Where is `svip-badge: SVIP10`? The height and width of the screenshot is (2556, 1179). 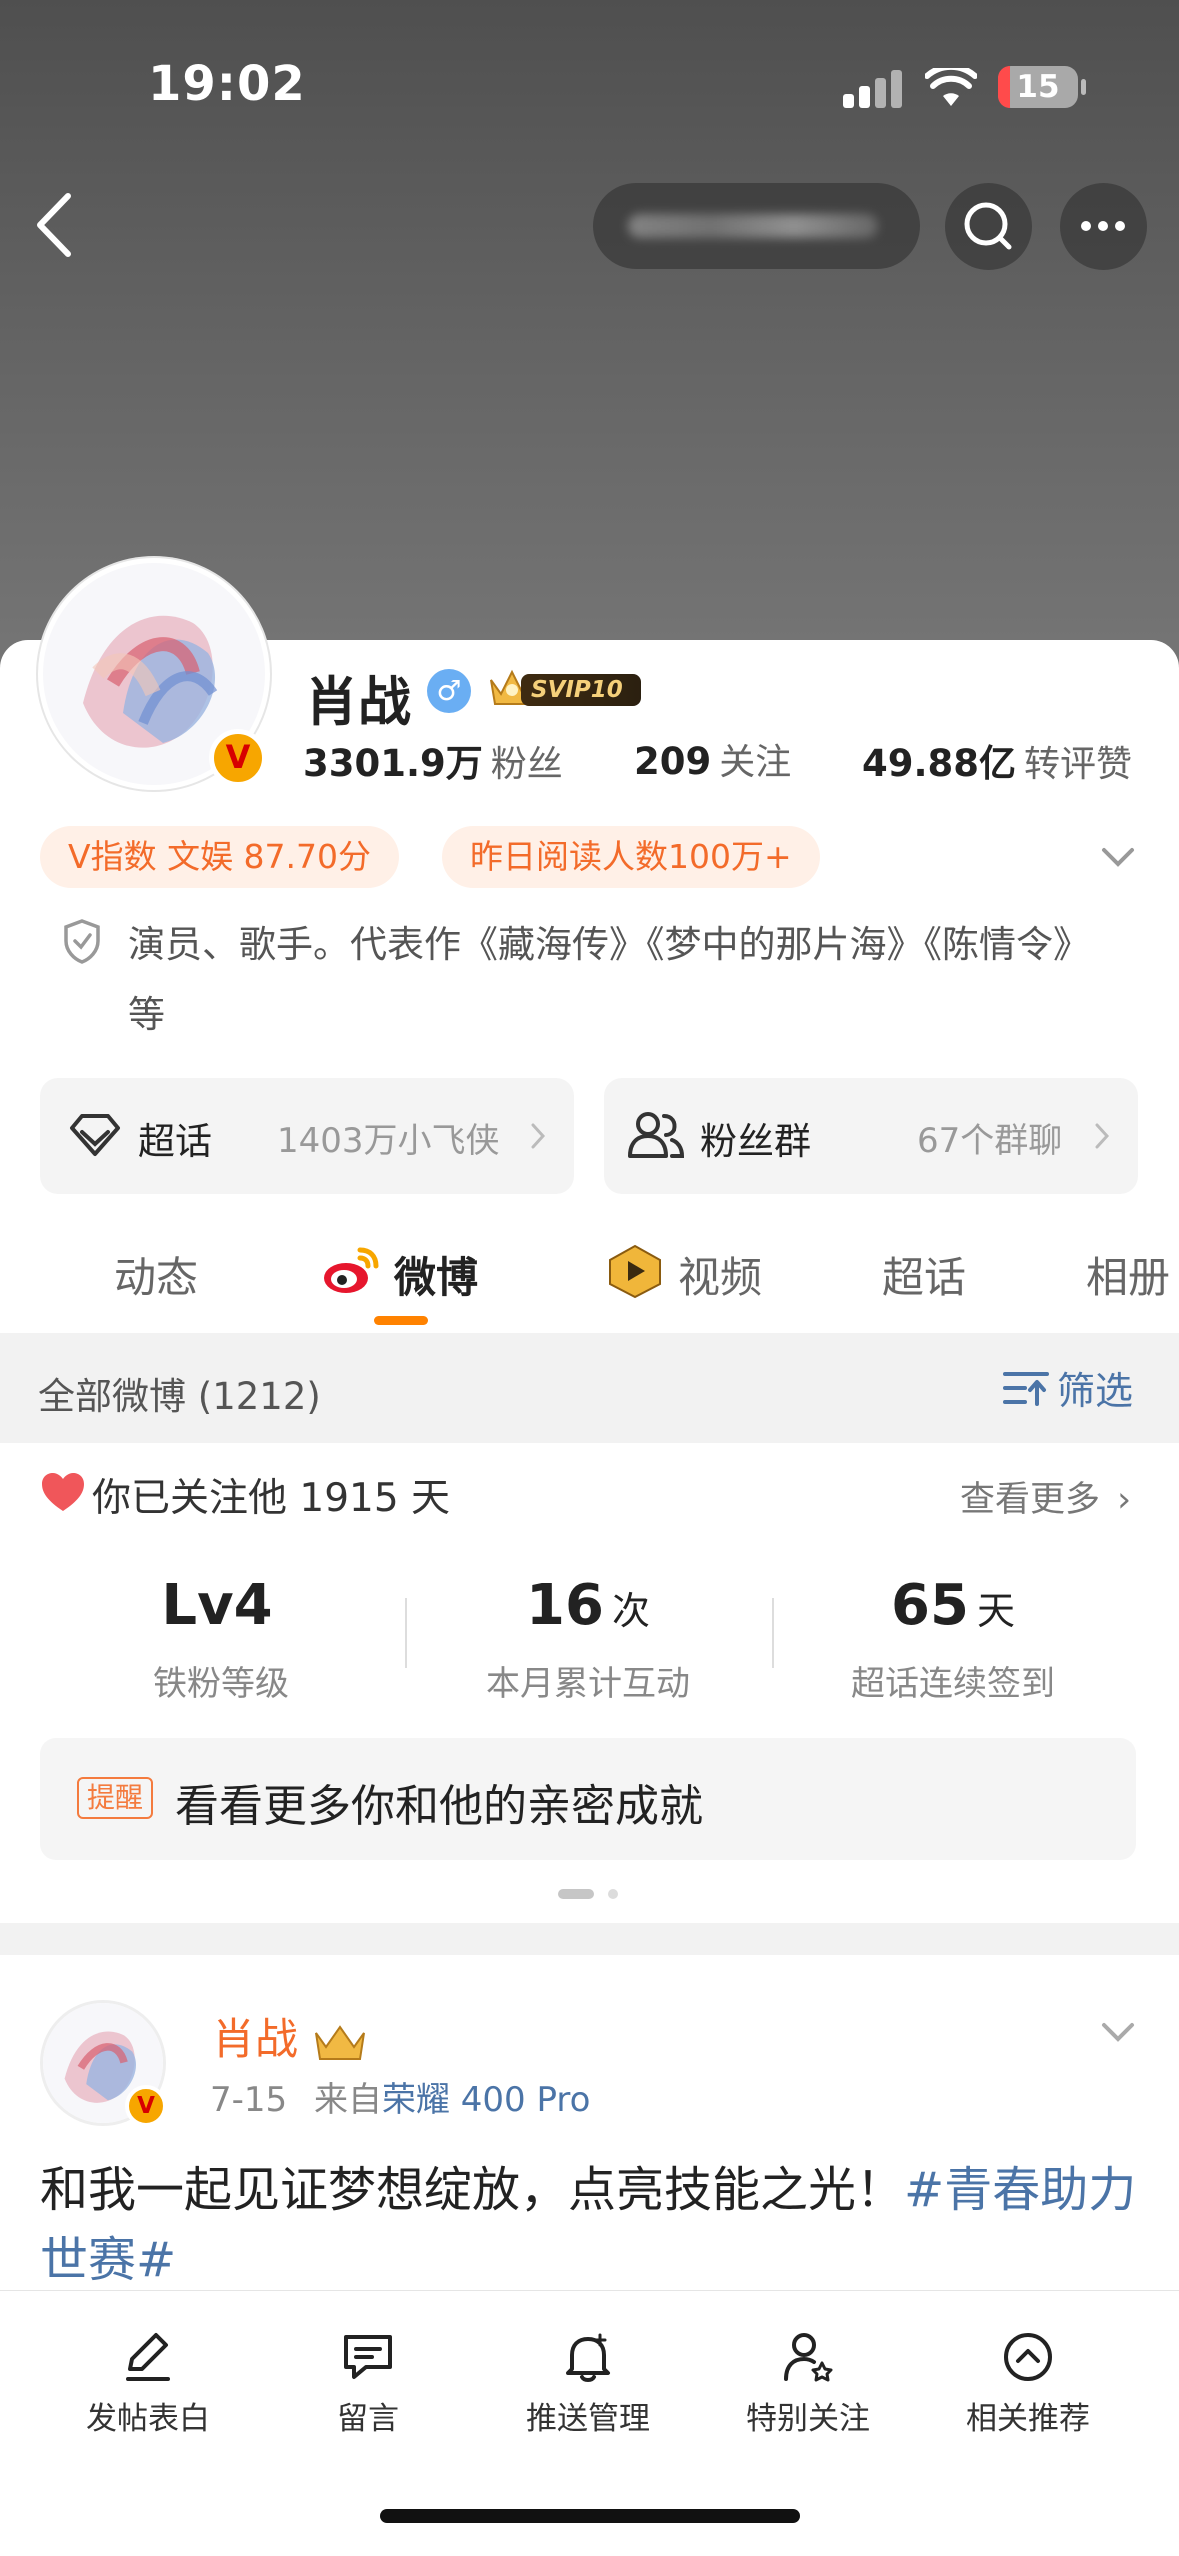 svip-badge: SVIP10 is located at coordinates (572, 688).